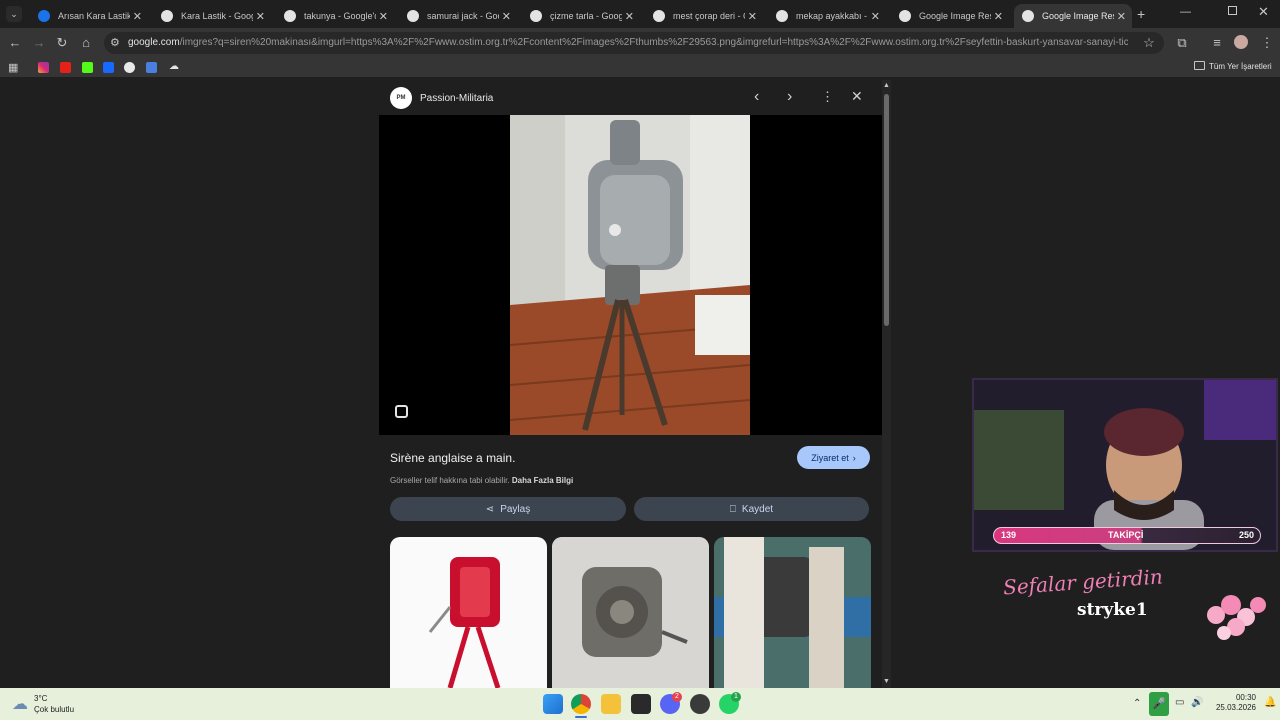 The height and width of the screenshot is (720, 1280). What do you see at coordinates (1245, 697) in the screenshot?
I see `clock-time: 00:30` at bounding box center [1245, 697].